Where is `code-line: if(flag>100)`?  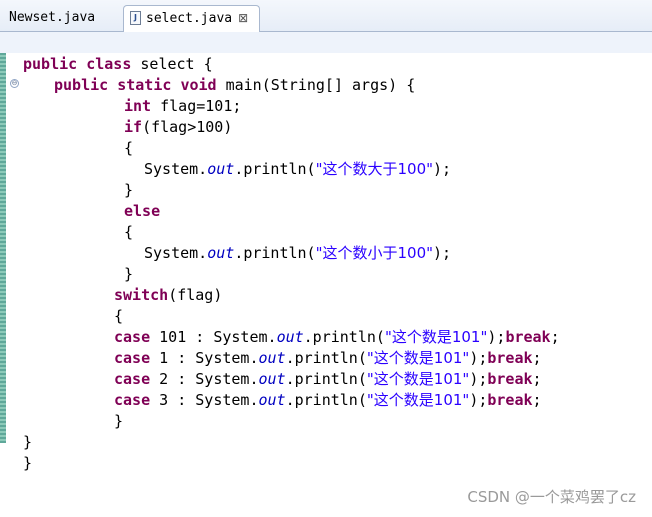
code-line: if(flag>100) is located at coordinates (178, 127).